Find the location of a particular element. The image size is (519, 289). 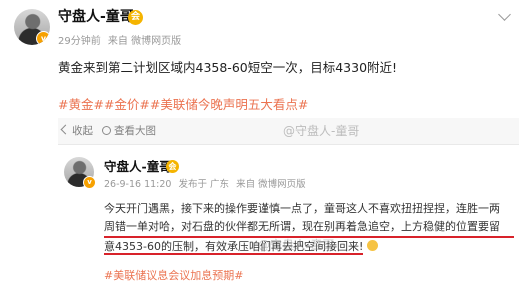

quoted-hashtag: #美联储议息会议加息预期# is located at coordinates (174, 275).